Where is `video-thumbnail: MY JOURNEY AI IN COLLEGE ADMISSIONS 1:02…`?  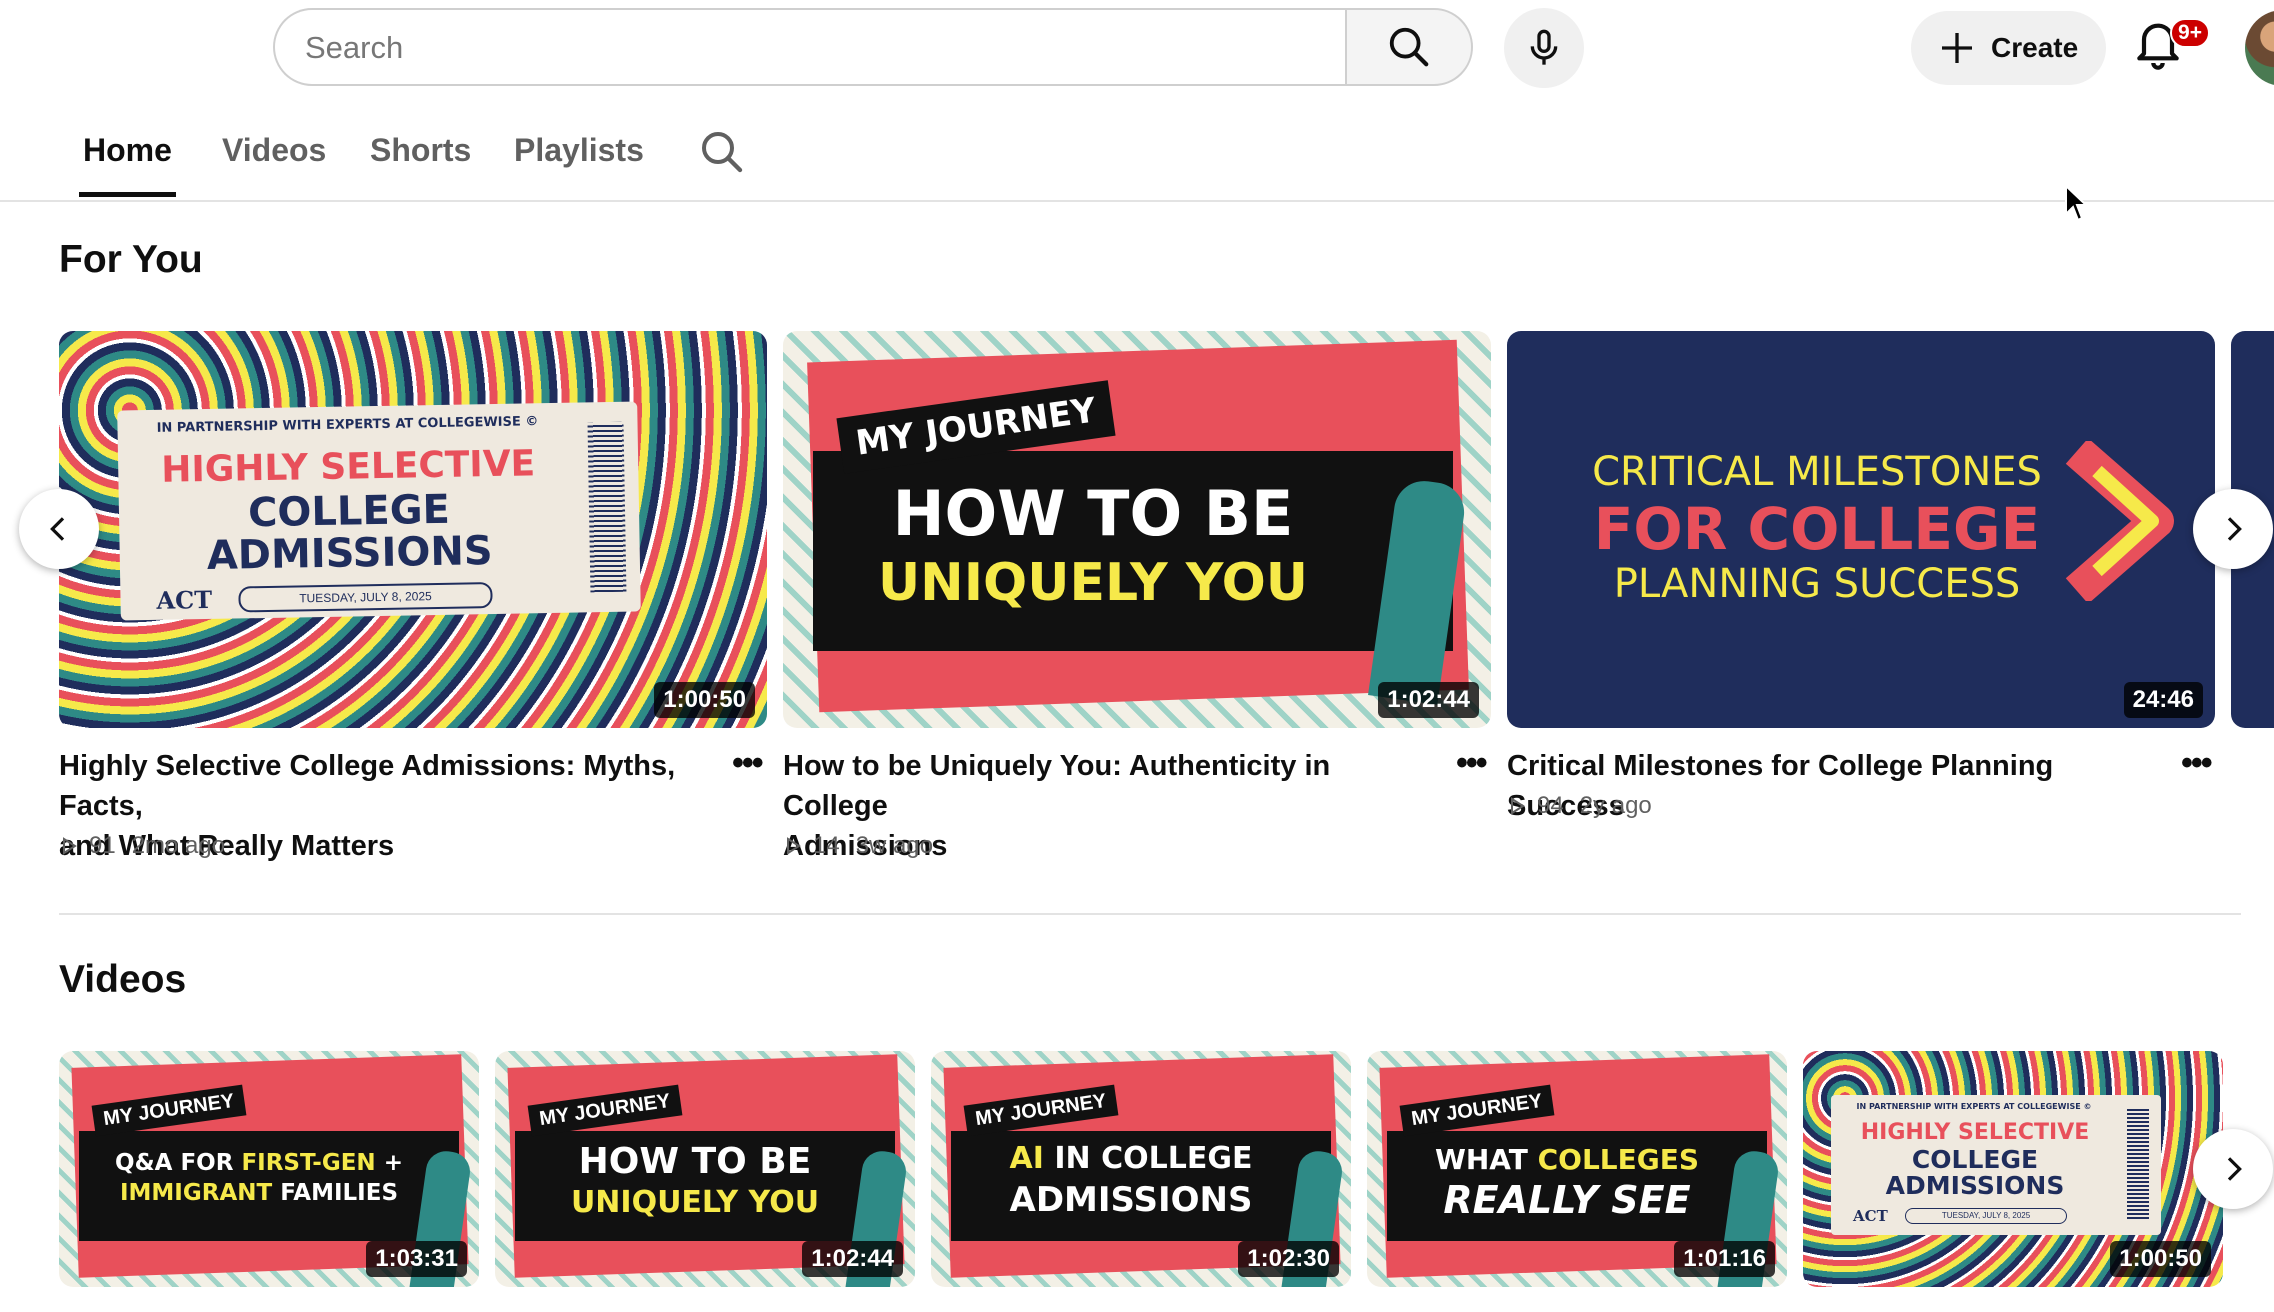 video-thumbnail: MY JOURNEY AI IN COLLEGE ADMISSIONS 1:02… is located at coordinates (1141, 1169).